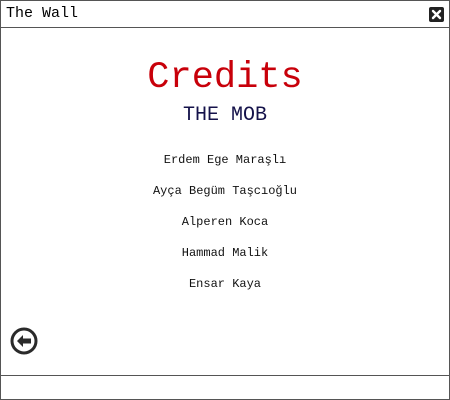 This screenshot has width=450, height=400. Describe the element at coordinates (225, 191) in the screenshot. I see `credit-member: Ayça Begüm Taşcıoğlu` at that location.